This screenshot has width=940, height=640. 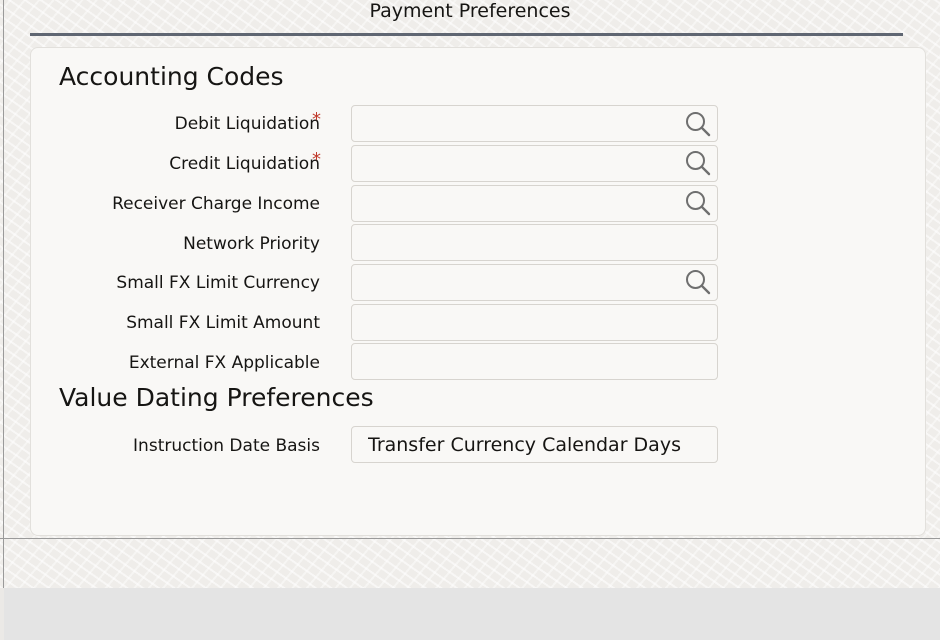 What do you see at coordinates (216, 397) in the screenshot?
I see `section-heading-value-dating-preferences: Value Dating Preferences` at bounding box center [216, 397].